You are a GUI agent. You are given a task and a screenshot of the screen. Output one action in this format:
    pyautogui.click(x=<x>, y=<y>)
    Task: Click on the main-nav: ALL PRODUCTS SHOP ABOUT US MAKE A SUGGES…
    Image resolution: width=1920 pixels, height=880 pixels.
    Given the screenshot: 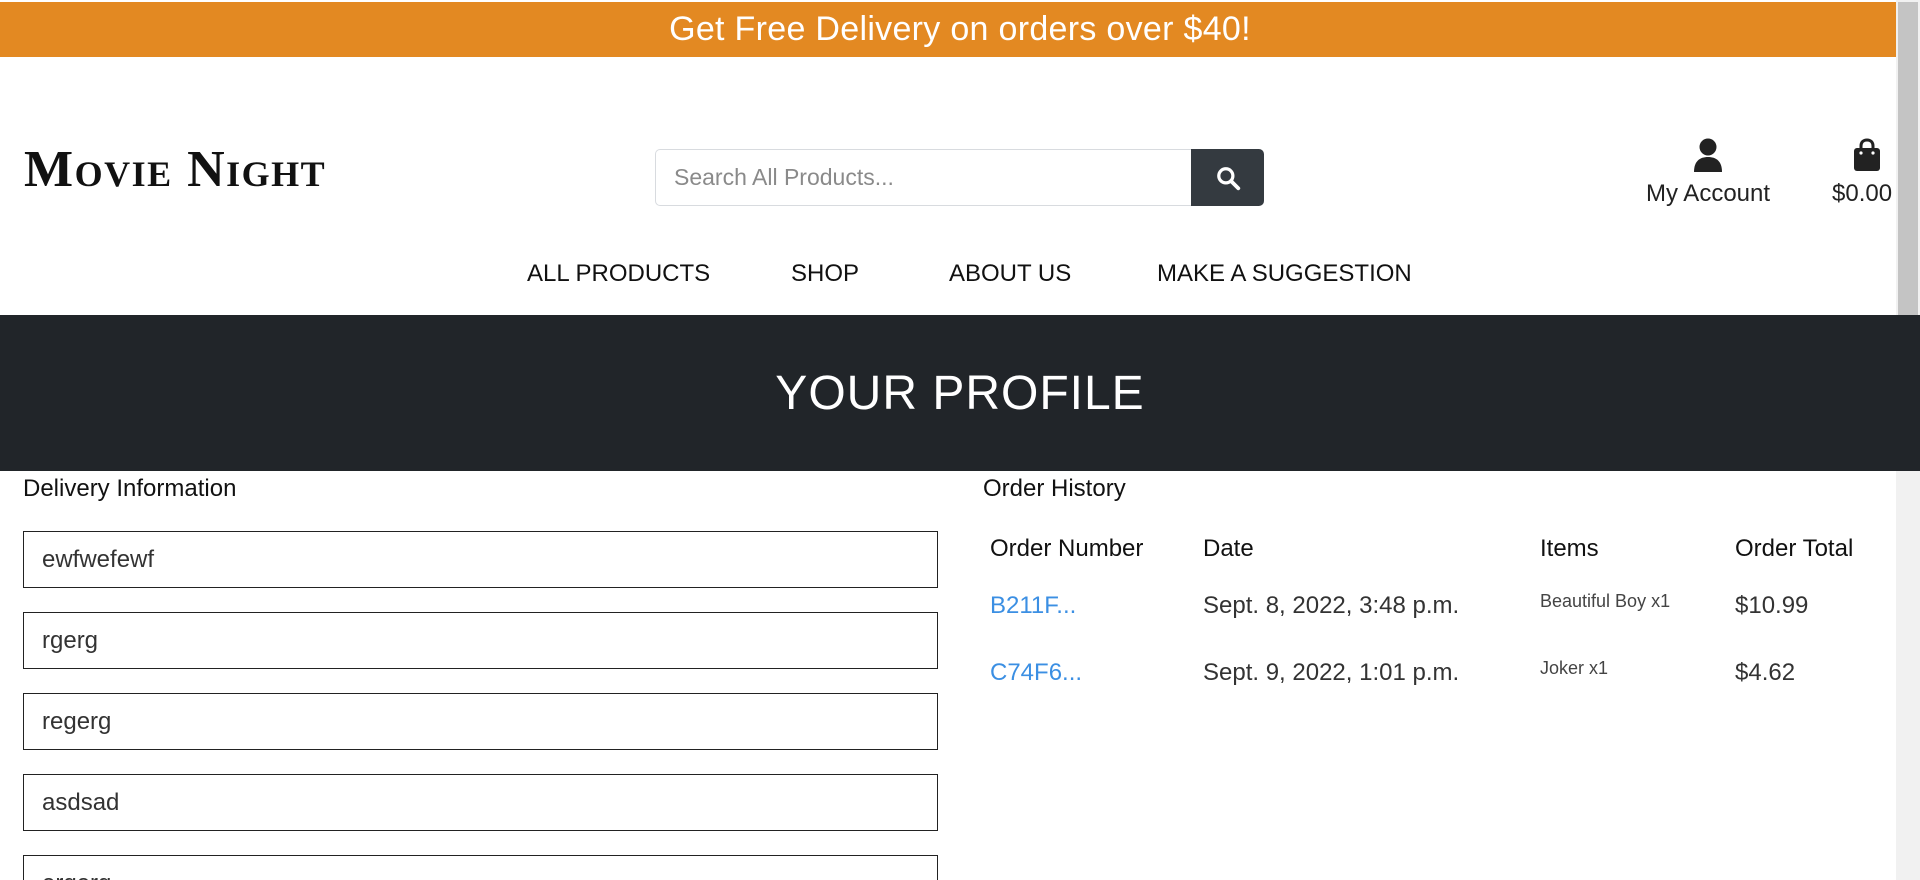 What is the action you would take?
    pyautogui.click(x=960, y=274)
    